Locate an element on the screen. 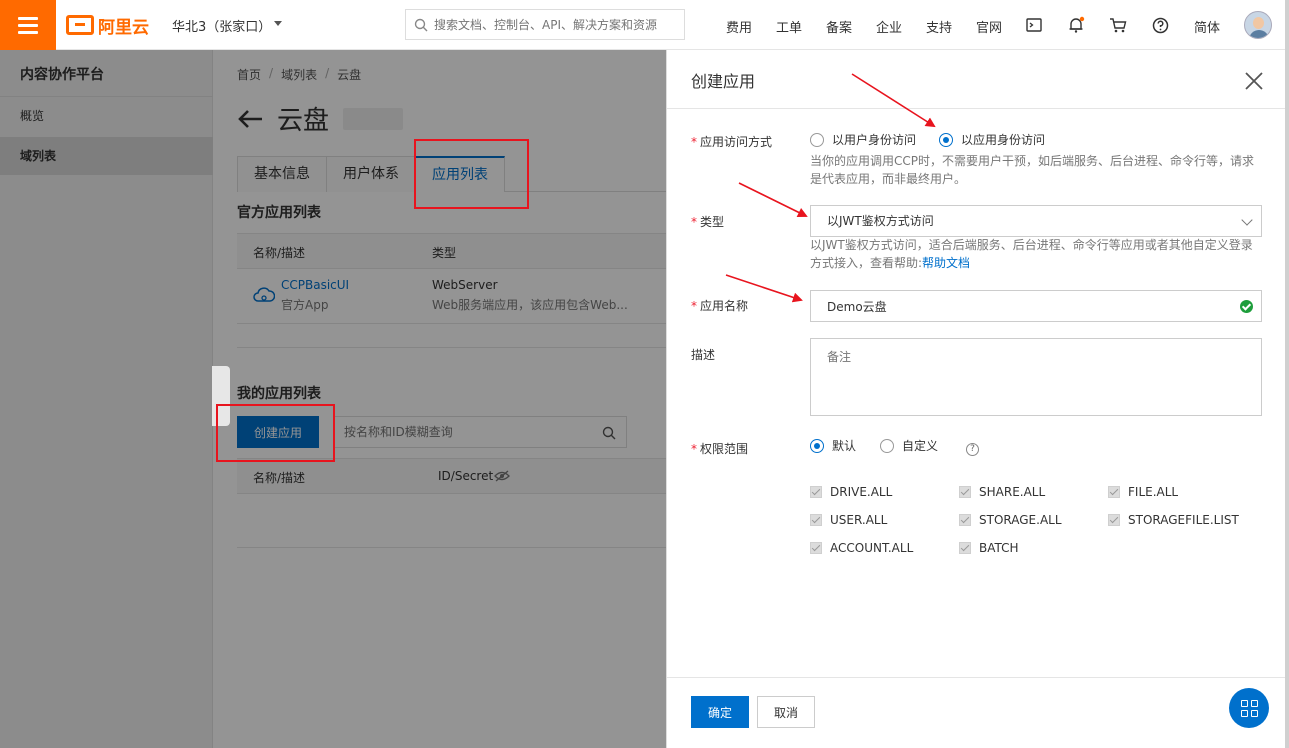 This screenshot has width=1289, height=748. permission-item: DRIVE.ALL is located at coordinates (851, 492).